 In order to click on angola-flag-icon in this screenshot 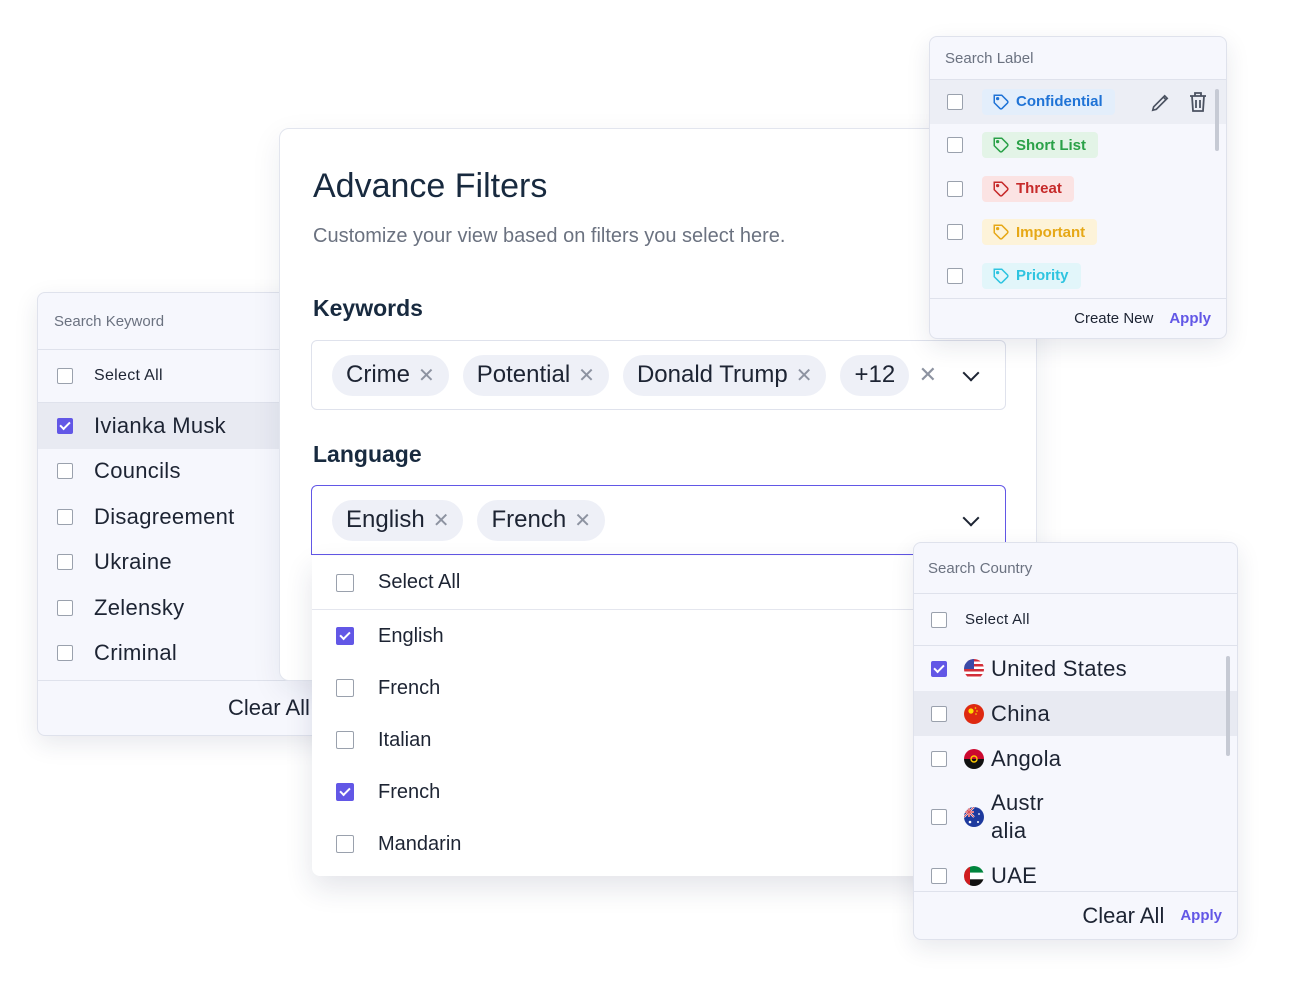, I will do `click(974, 758)`.